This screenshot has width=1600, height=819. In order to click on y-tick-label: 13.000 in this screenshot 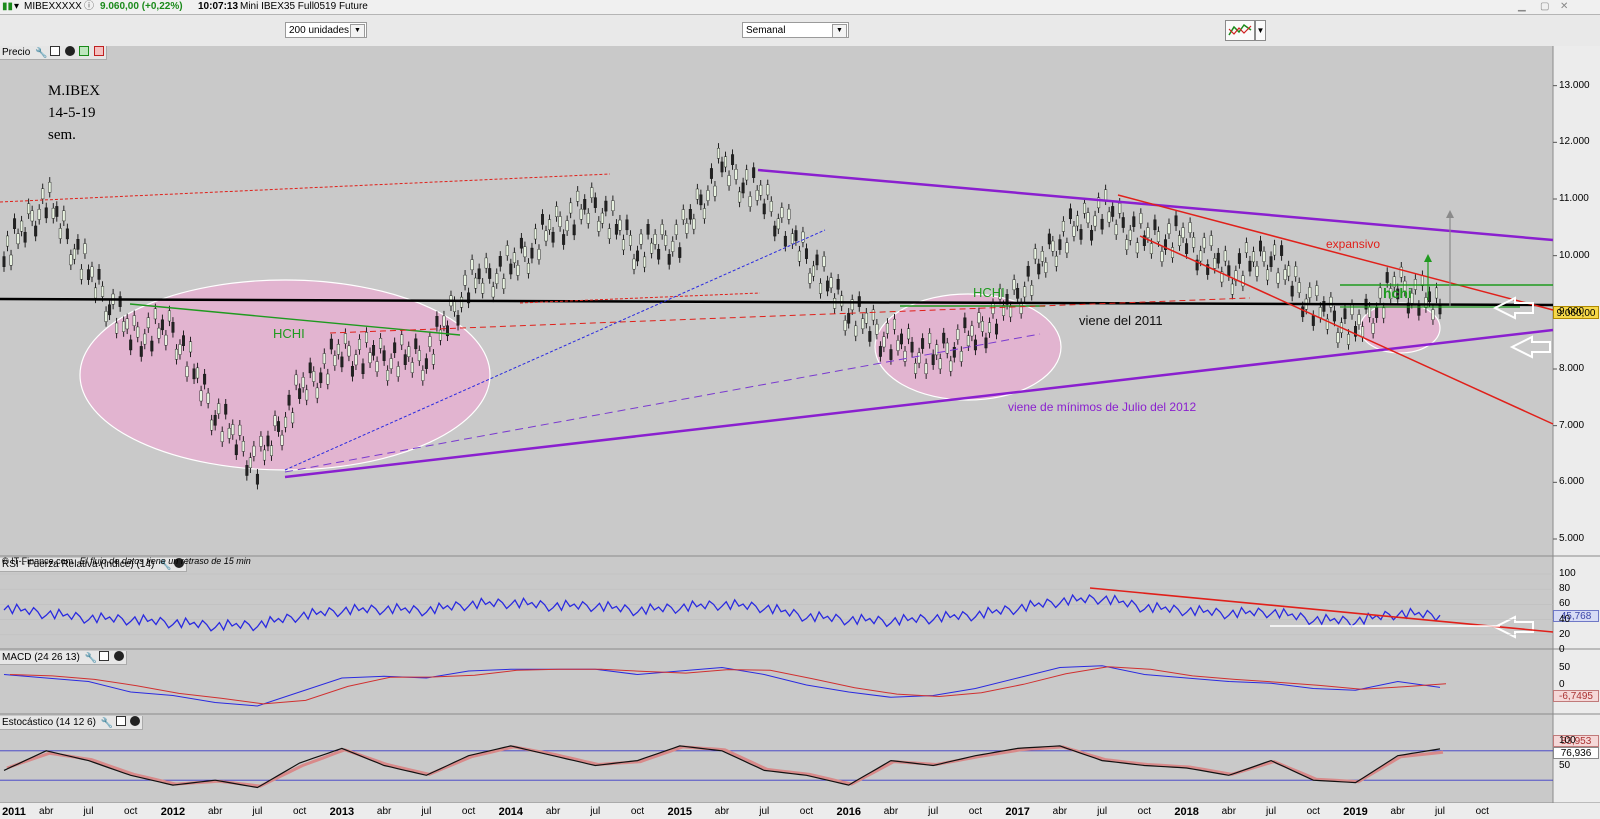, I will do `click(1574, 85)`.